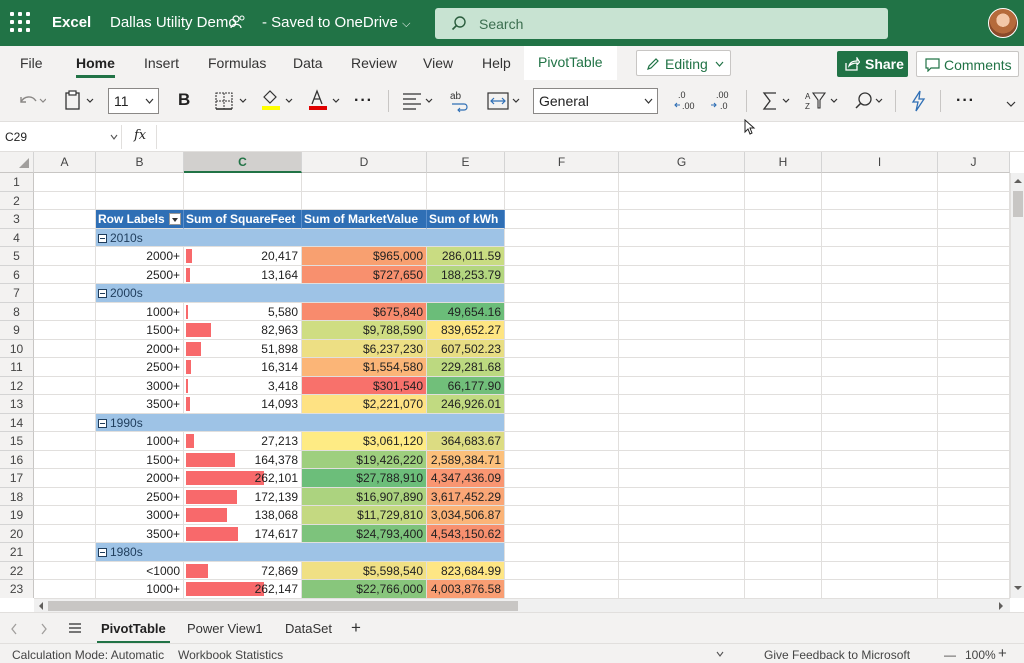 The height and width of the screenshot is (663, 1024). What do you see at coordinates (17, 330) in the screenshot?
I see `row-header: 9` at bounding box center [17, 330].